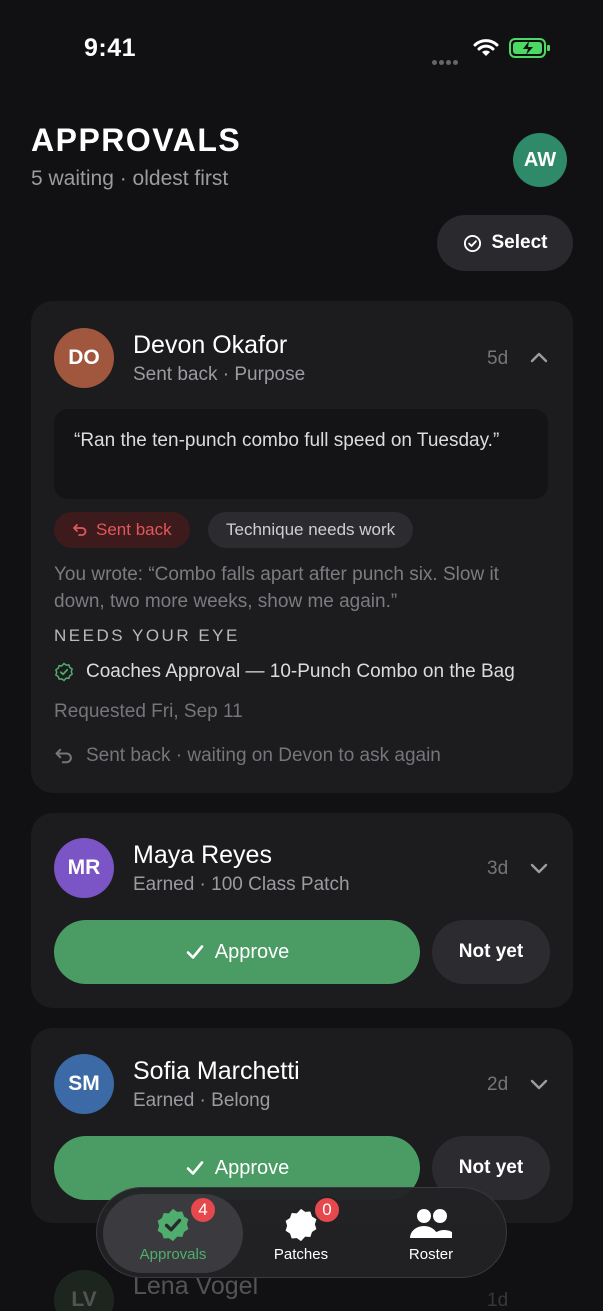 This screenshot has height=1311, width=603. I want to click on page-header: APPROVALS 5 waiting · oldest first, so click(136, 156).